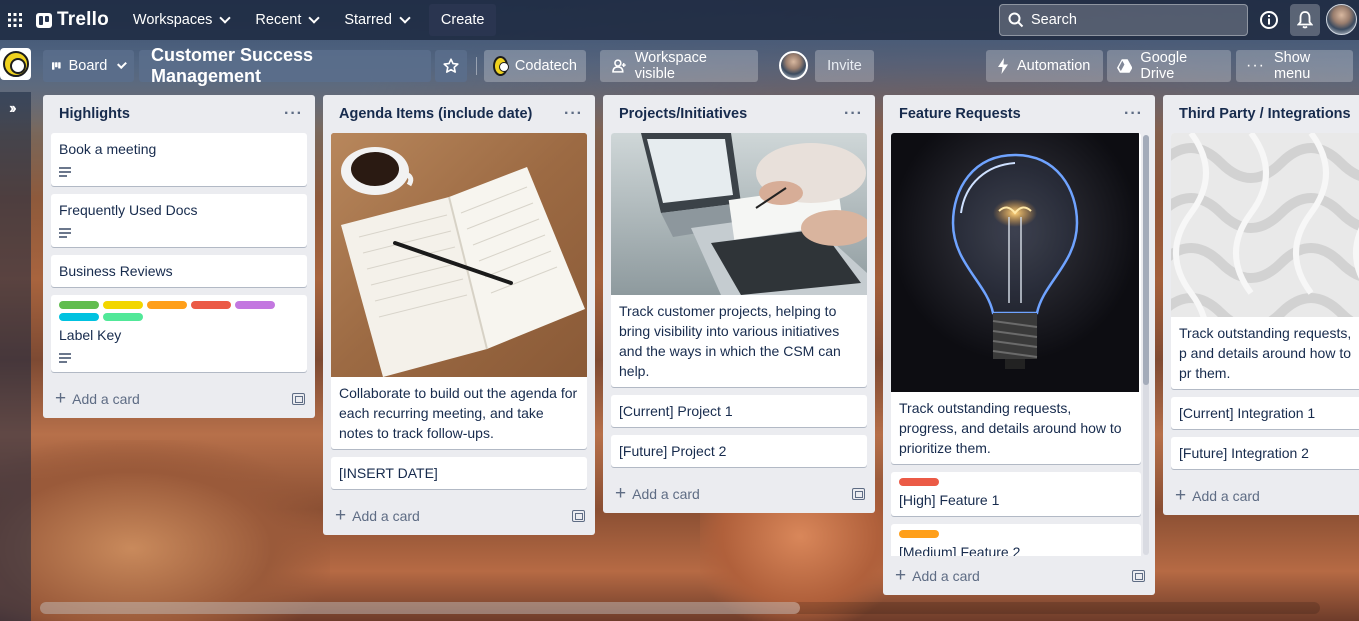 The width and height of the screenshot is (1359, 621). I want to click on notifications-button, so click(1305, 20).